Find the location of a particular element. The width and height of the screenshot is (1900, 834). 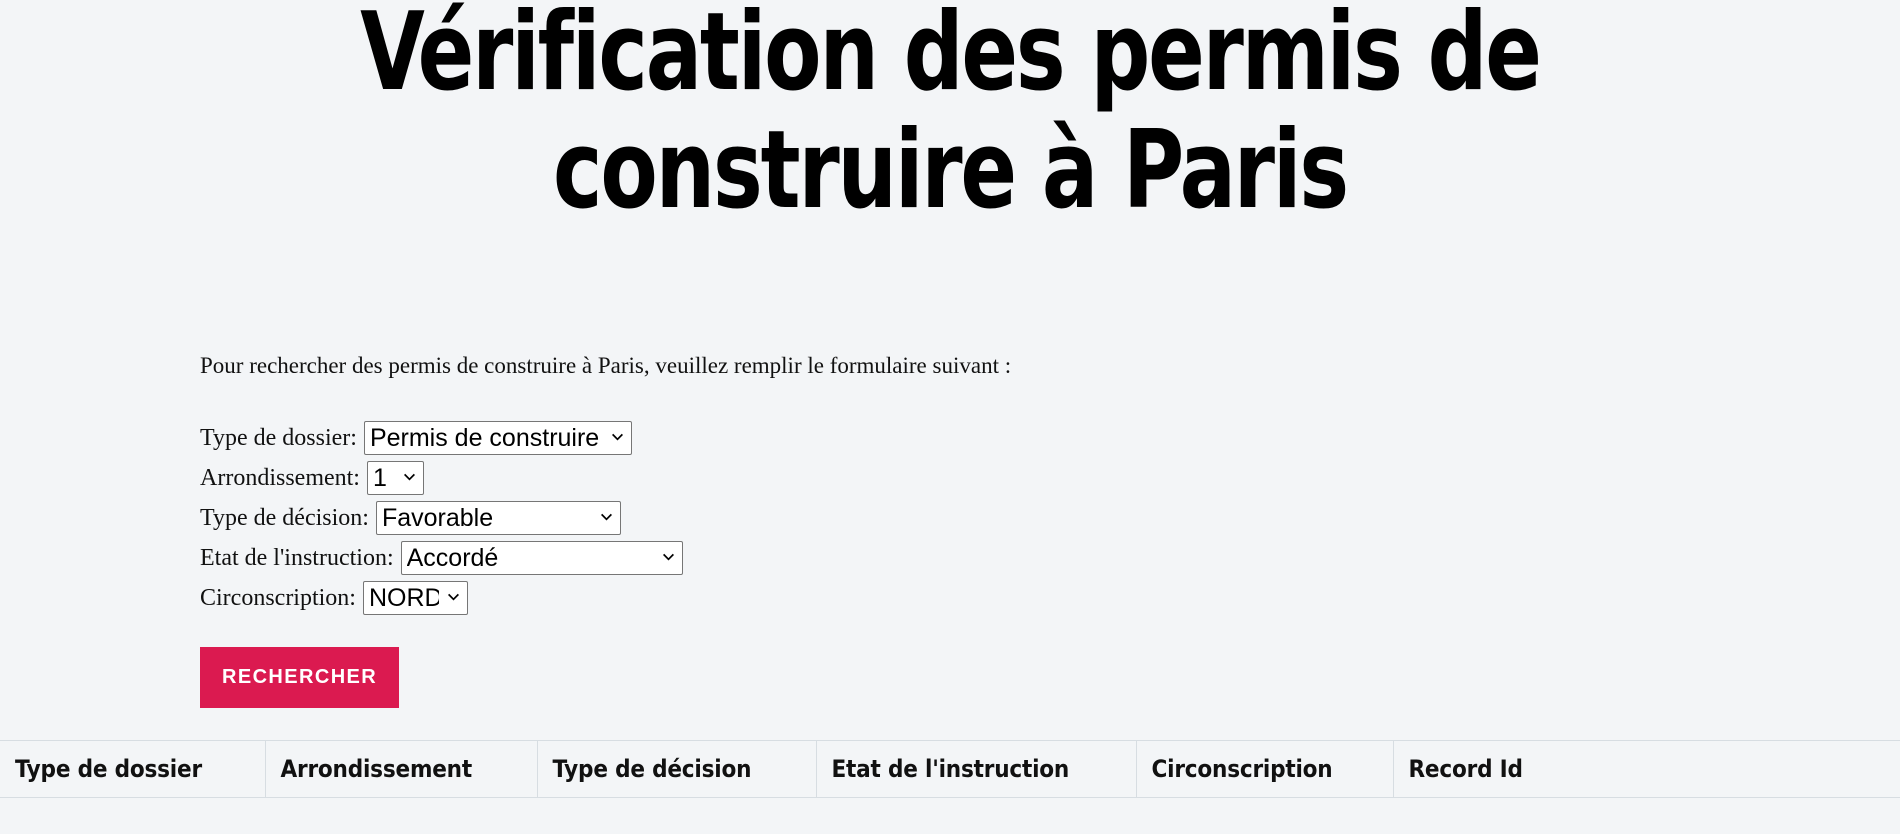

form-row-type-de-decision: Type de décision: FavorableDéfavorable is located at coordinates (900, 518).